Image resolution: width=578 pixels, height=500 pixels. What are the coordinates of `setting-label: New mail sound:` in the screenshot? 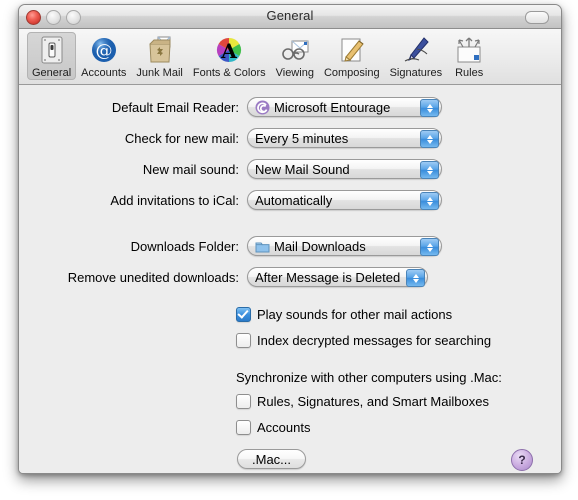 It's located at (190, 169).